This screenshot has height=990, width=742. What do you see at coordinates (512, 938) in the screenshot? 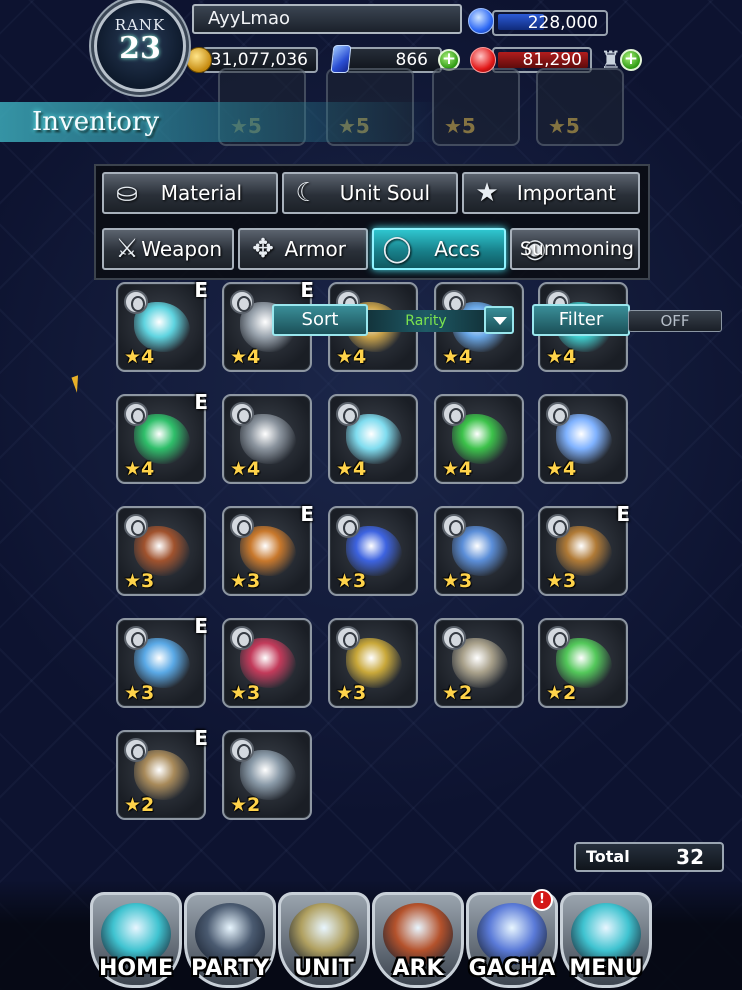
I see `nav-gacha-button: GACHA!` at bounding box center [512, 938].